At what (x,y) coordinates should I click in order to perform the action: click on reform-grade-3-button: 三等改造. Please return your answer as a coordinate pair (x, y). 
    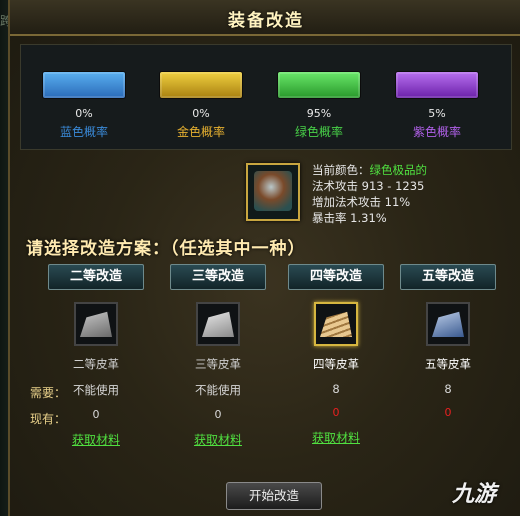
    Looking at the image, I should click on (218, 277).